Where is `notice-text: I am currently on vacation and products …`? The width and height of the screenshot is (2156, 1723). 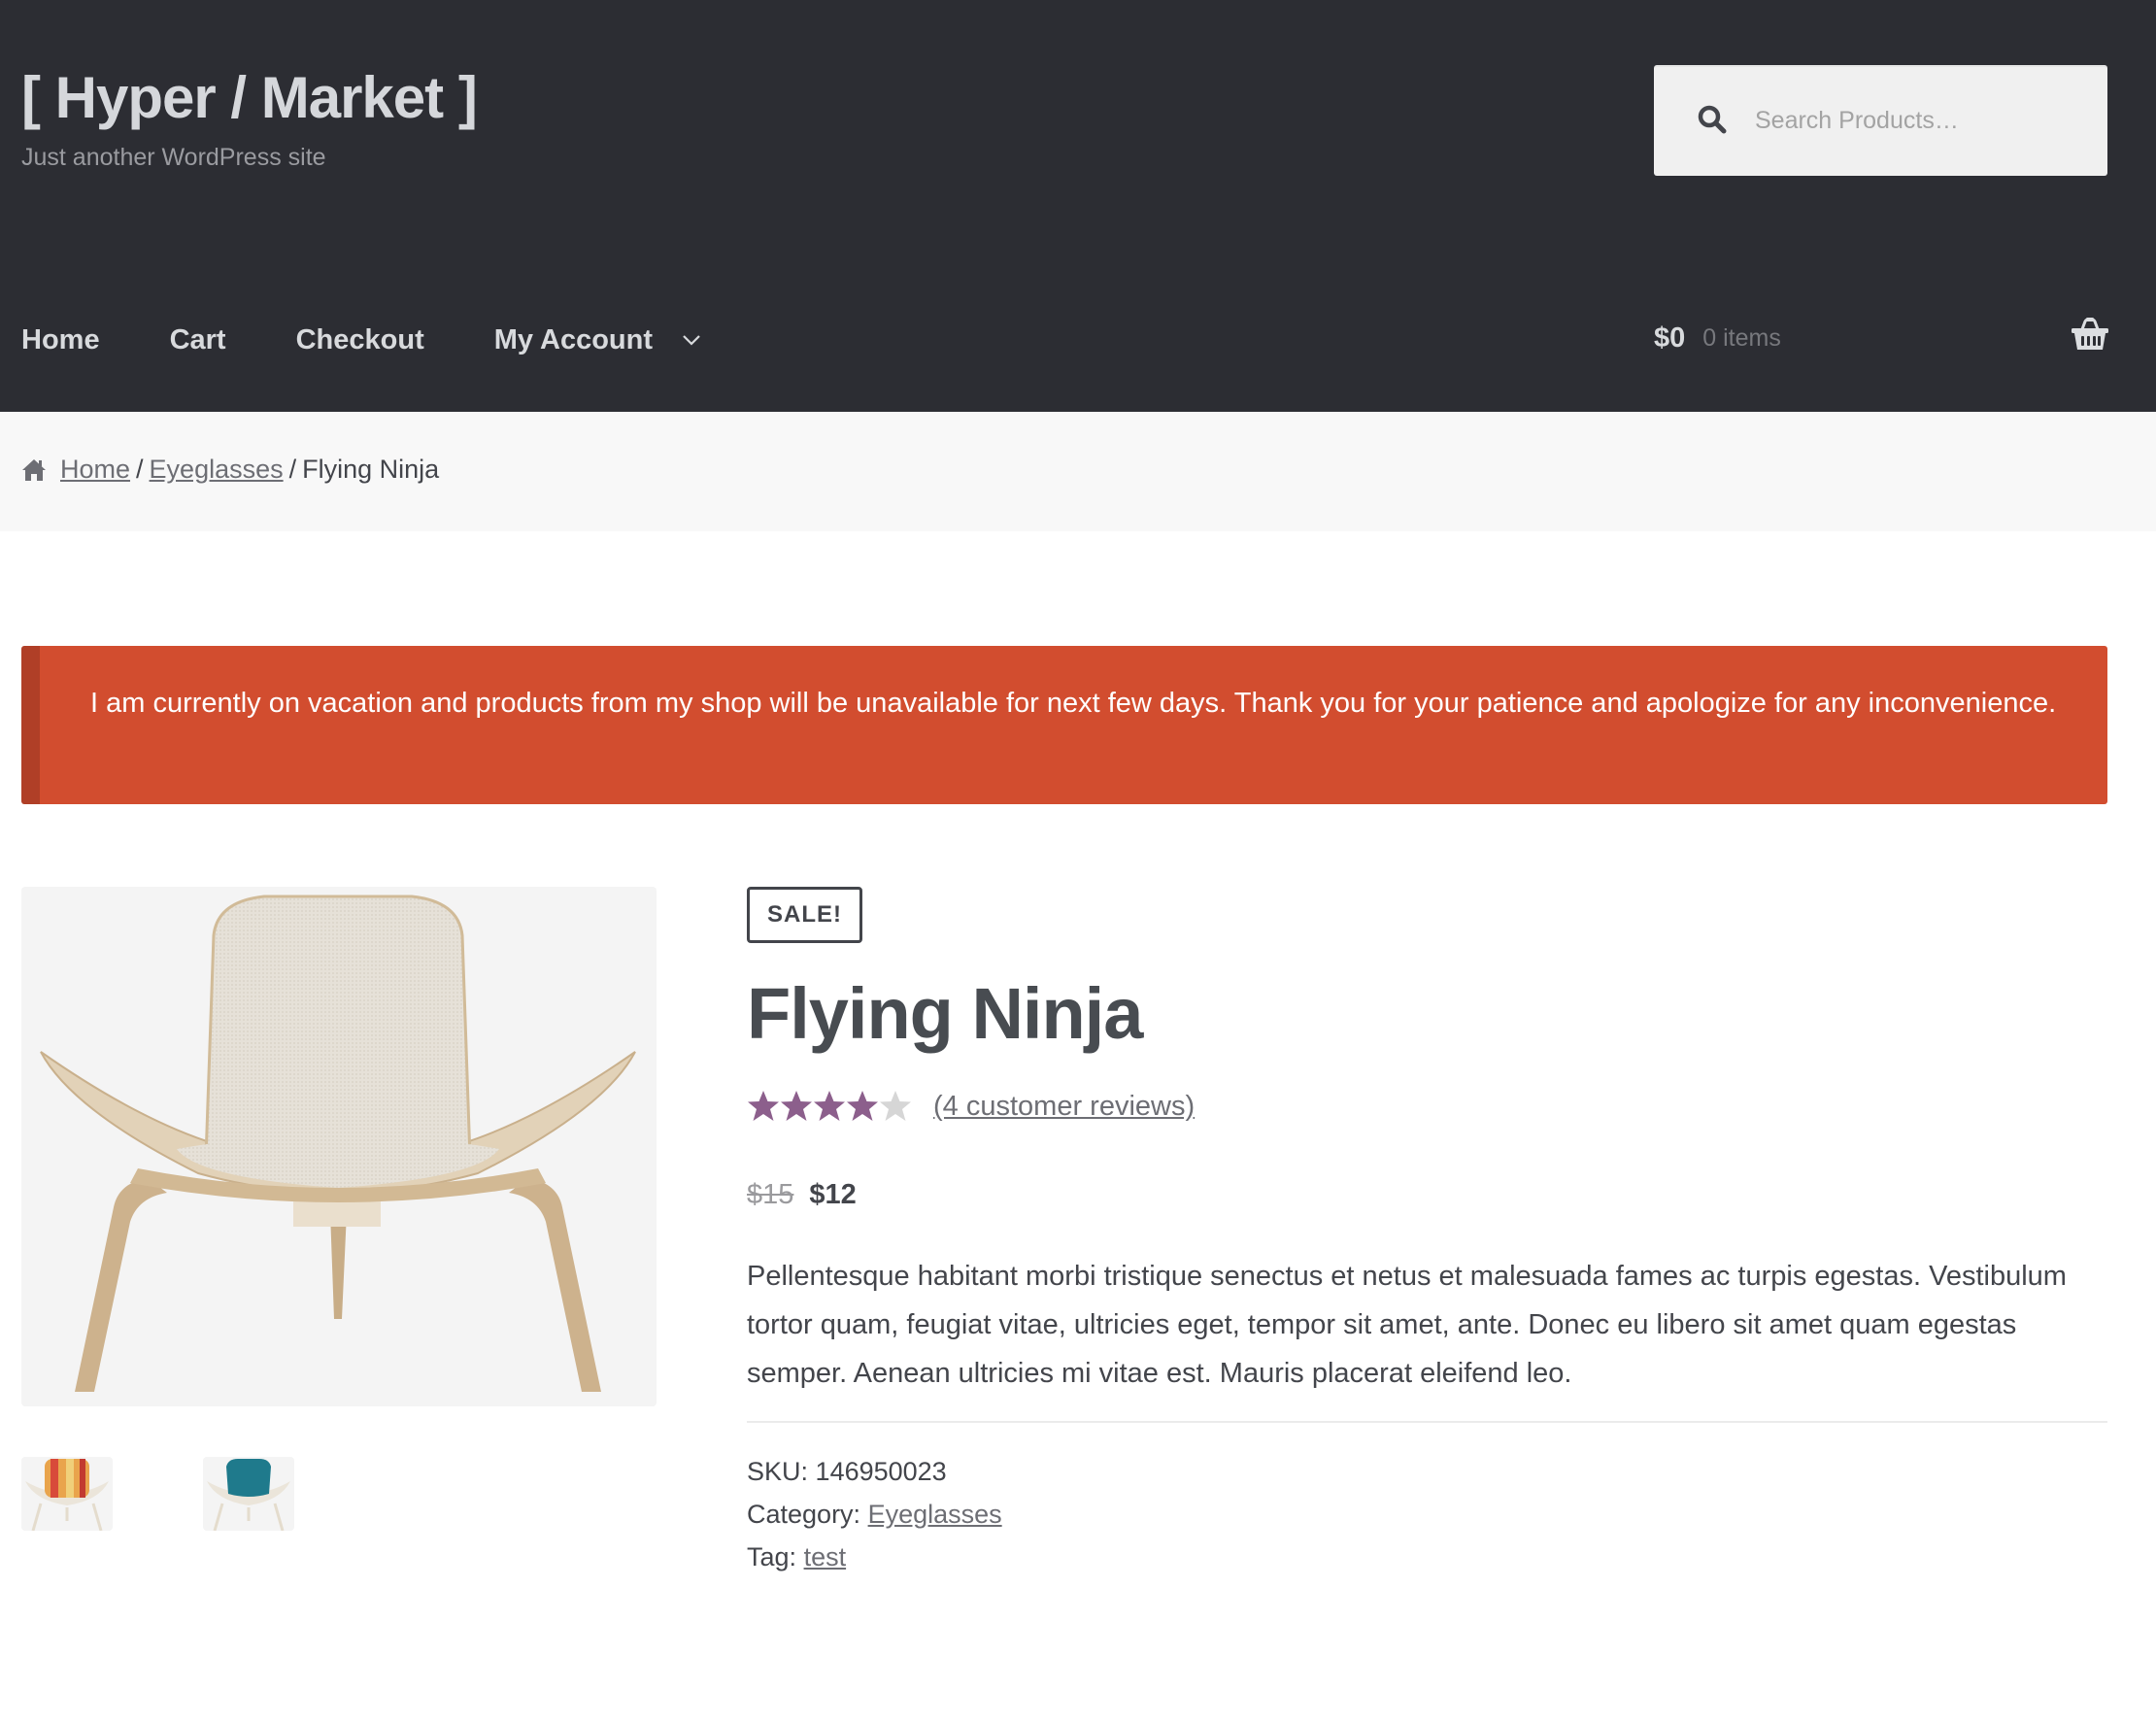
notice-text: I am currently on vacation and products … is located at coordinates (1073, 703).